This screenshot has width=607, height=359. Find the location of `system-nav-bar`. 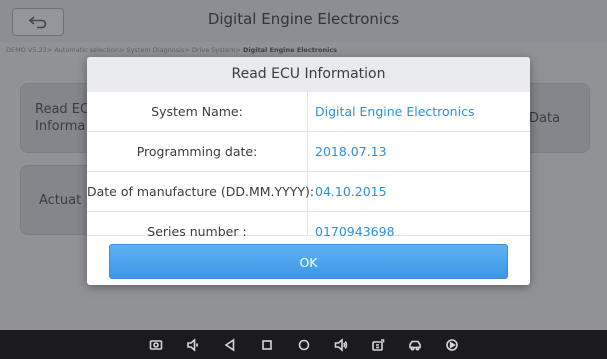

system-nav-bar is located at coordinates (303, 344).